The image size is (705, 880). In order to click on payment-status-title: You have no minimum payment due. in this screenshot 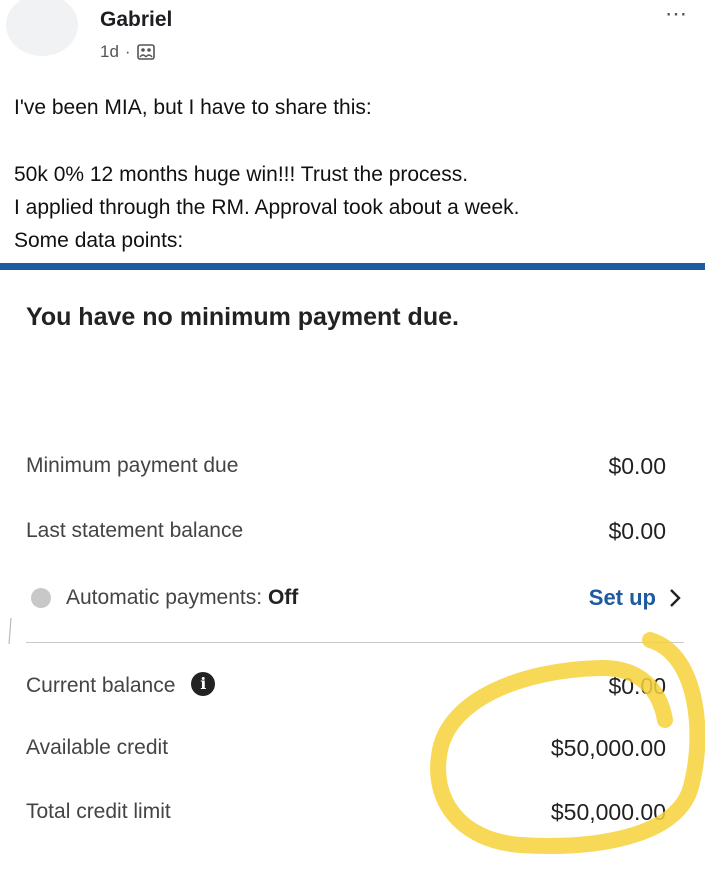, I will do `click(242, 317)`.